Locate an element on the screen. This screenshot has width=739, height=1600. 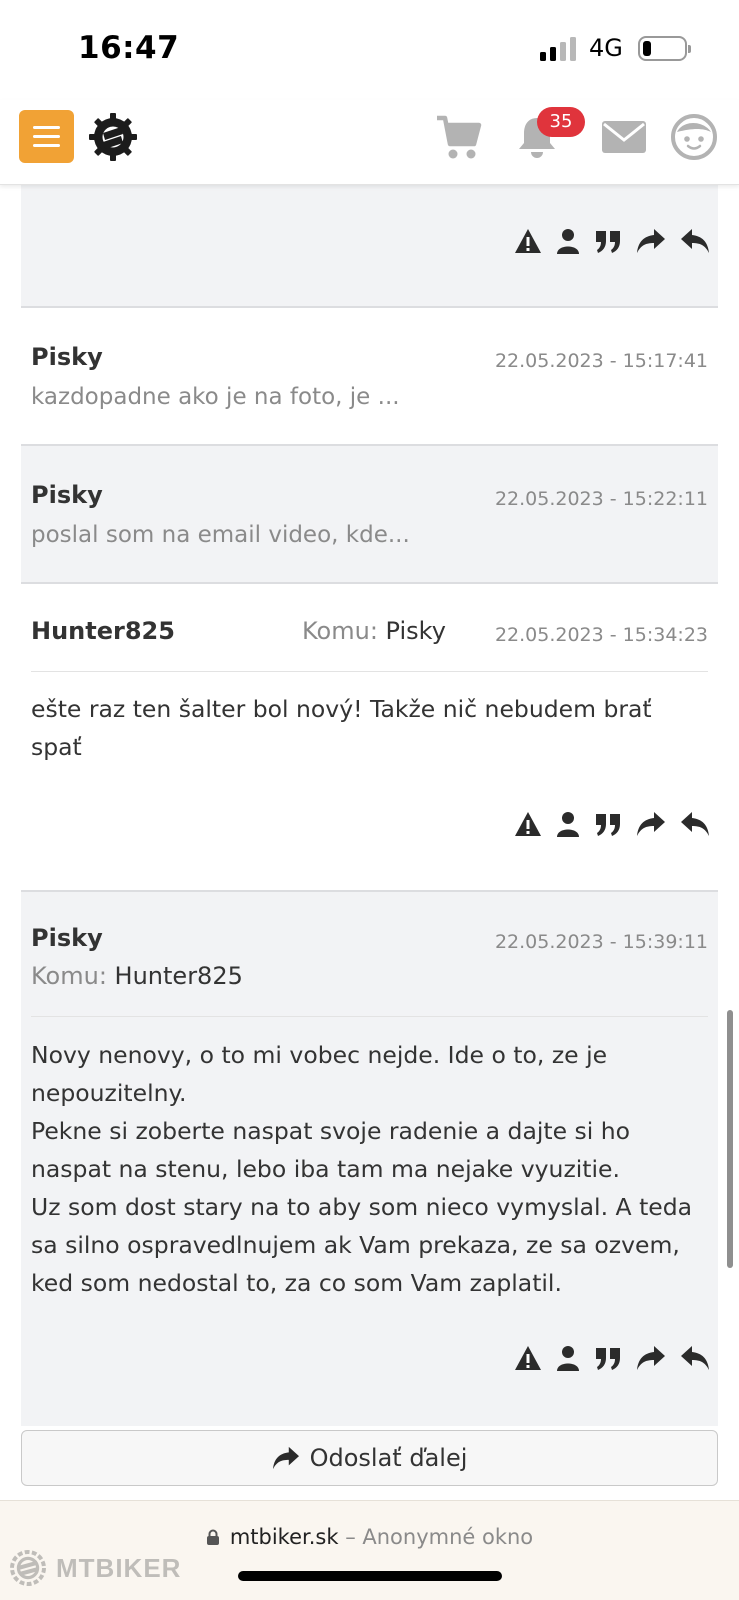
message-recipient: Komu: Pisky is located at coordinates (374, 631).